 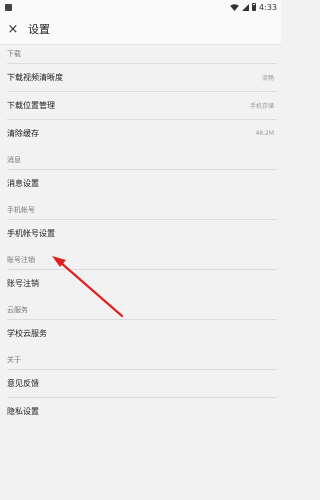 What do you see at coordinates (14, 160) in the screenshot?
I see `section-header-message: 消息` at bounding box center [14, 160].